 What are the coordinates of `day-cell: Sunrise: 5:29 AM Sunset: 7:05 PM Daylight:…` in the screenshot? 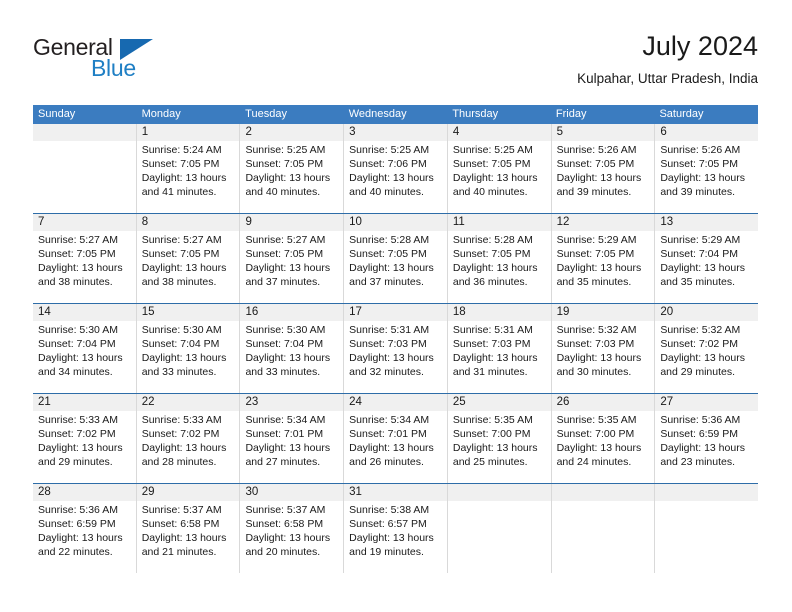 It's located at (602, 267).